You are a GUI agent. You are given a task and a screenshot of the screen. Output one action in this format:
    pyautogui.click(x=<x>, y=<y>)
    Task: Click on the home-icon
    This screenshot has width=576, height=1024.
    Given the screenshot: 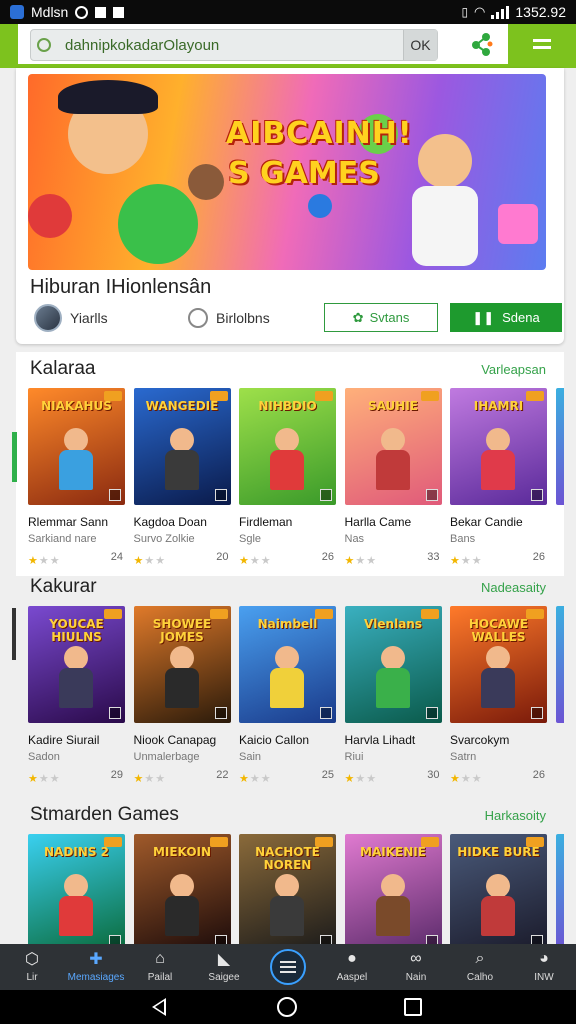 What is the action you would take?
    pyautogui.click(x=287, y=1007)
    